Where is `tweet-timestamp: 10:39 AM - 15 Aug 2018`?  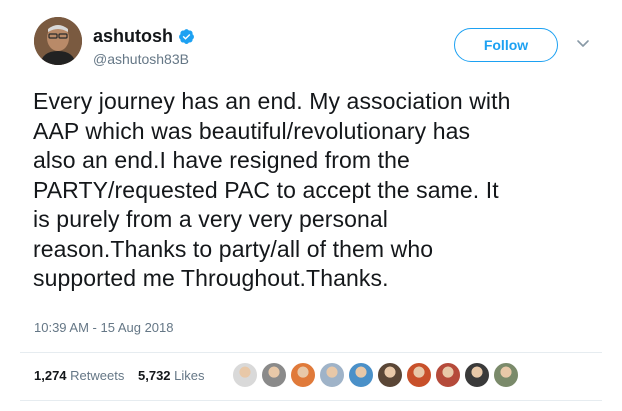
tweet-timestamp: 10:39 AM - 15 Aug 2018 is located at coordinates (104, 328).